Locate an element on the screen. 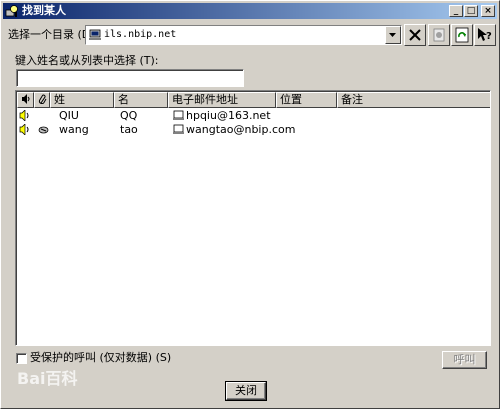  directory-select: ils.nbip.net is located at coordinates (243, 35).